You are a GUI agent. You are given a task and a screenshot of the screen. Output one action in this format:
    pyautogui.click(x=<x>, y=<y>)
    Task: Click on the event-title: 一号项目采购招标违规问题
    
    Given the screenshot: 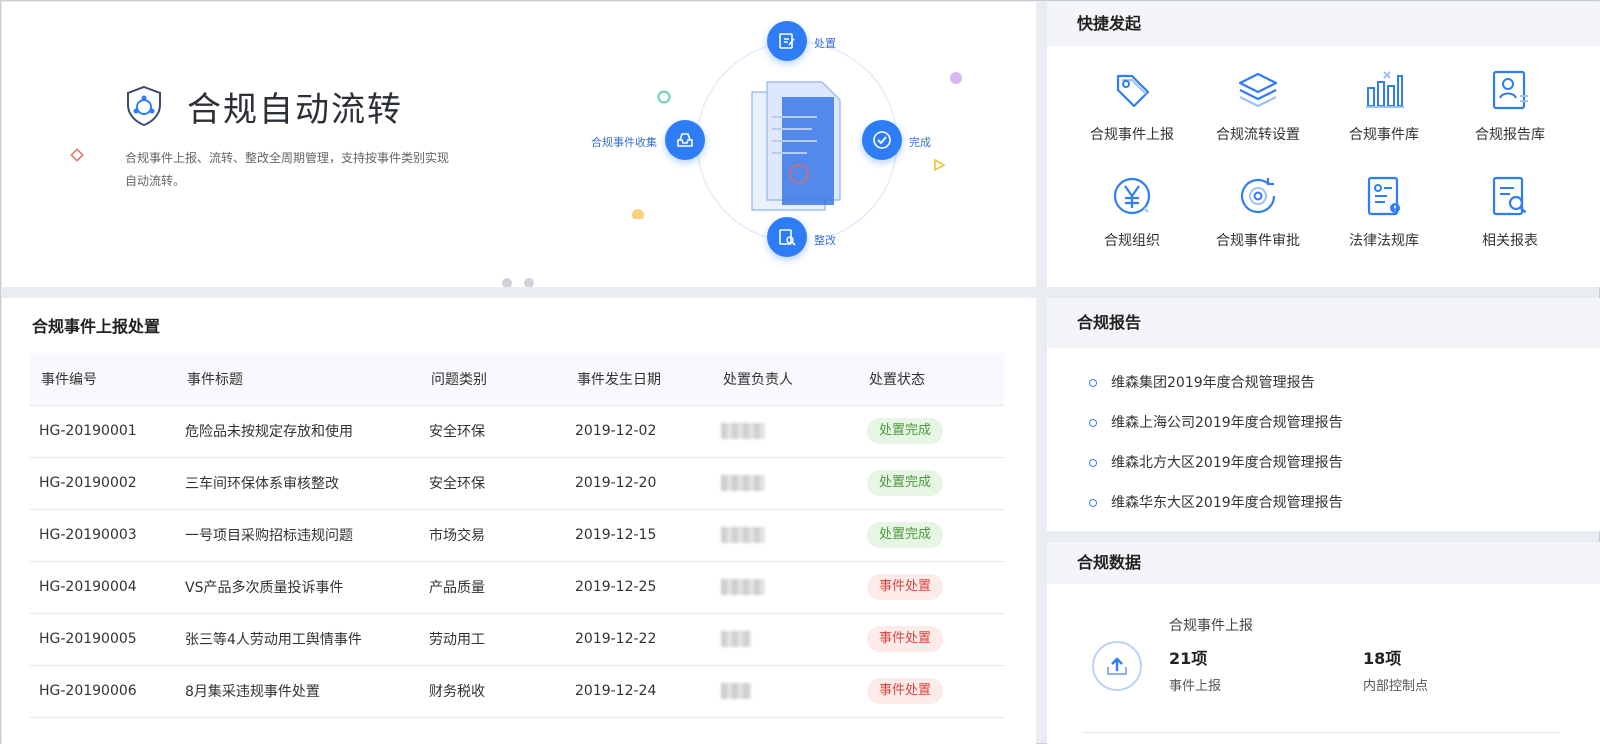 What is the action you would take?
    pyautogui.click(x=297, y=534)
    